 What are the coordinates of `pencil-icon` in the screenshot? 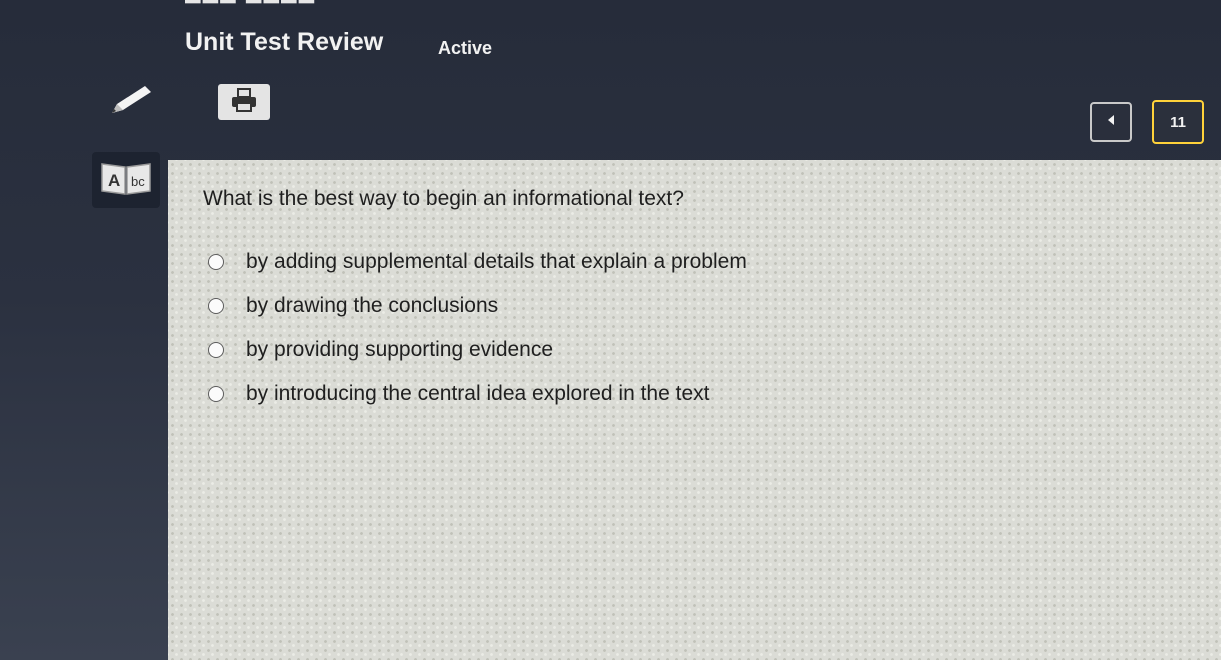 It's located at (131, 102).